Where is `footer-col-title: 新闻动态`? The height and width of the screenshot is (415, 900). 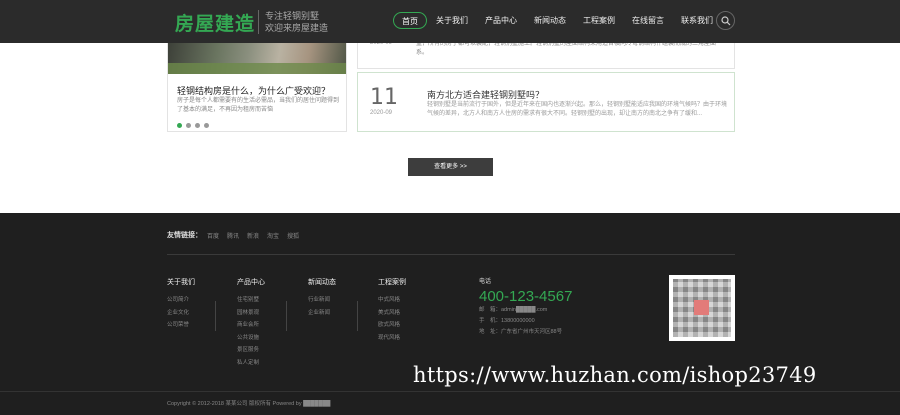 footer-col-title: 新闻动态 is located at coordinates (322, 282).